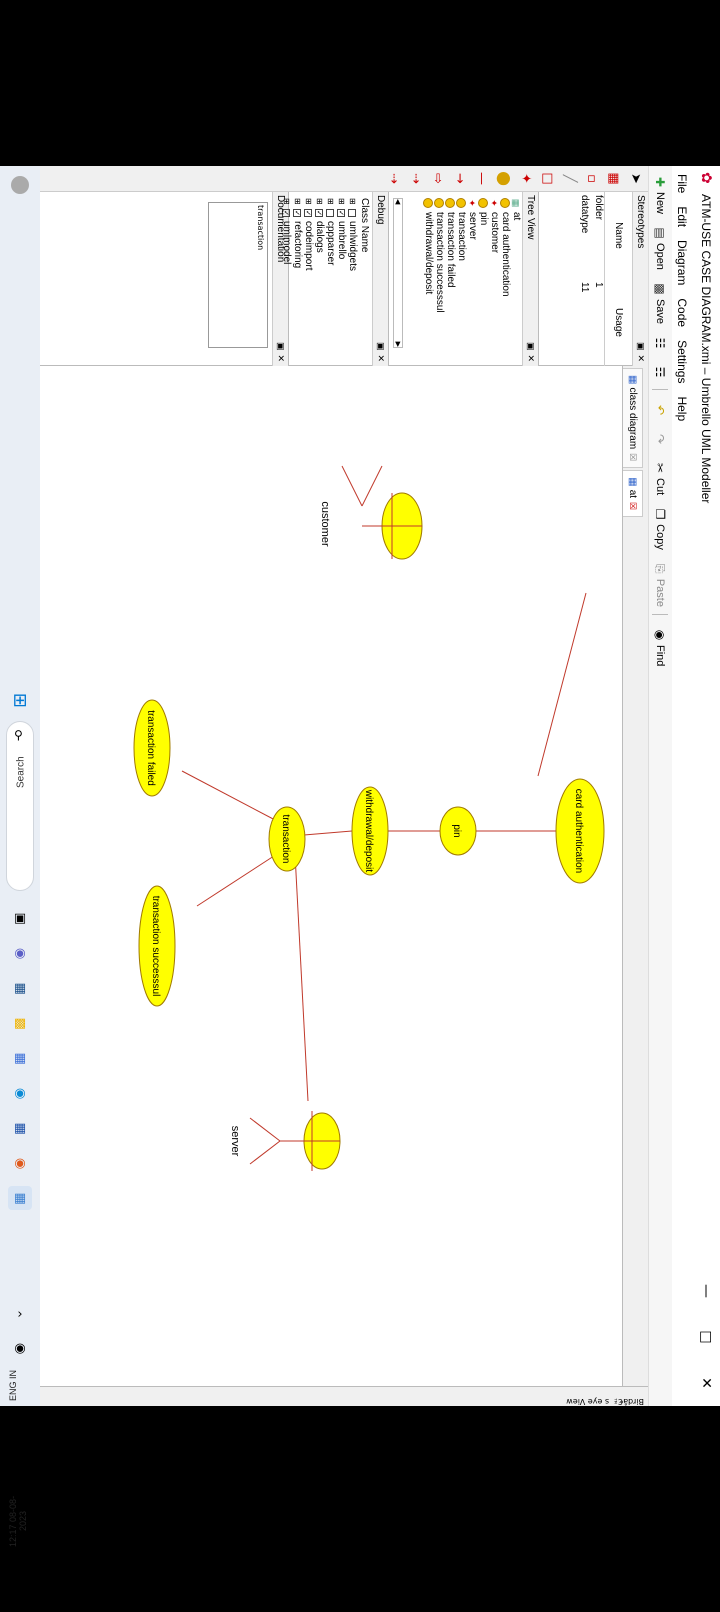 The image size is (720, 1612). I want to click on volume-icon: ♬, so click(20, 1438).